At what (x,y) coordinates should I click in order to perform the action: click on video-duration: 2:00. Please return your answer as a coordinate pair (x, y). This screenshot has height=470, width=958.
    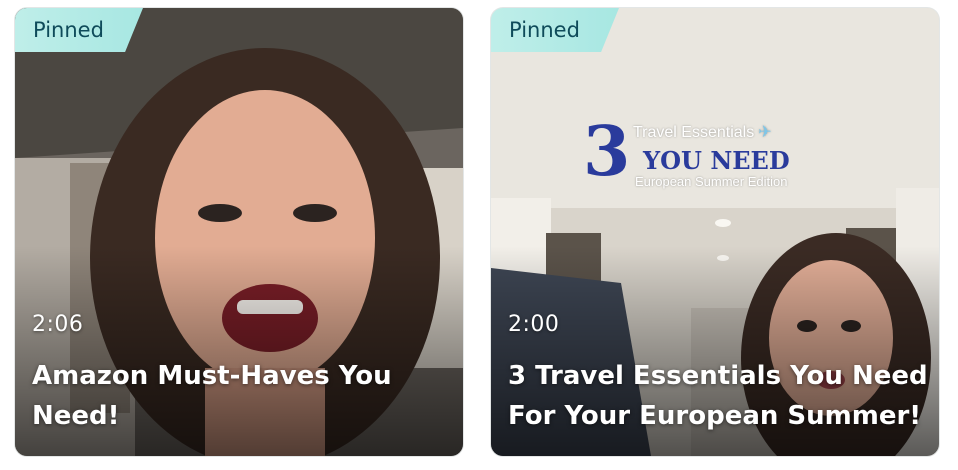
    Looking at the image, I should click on (534, 324).